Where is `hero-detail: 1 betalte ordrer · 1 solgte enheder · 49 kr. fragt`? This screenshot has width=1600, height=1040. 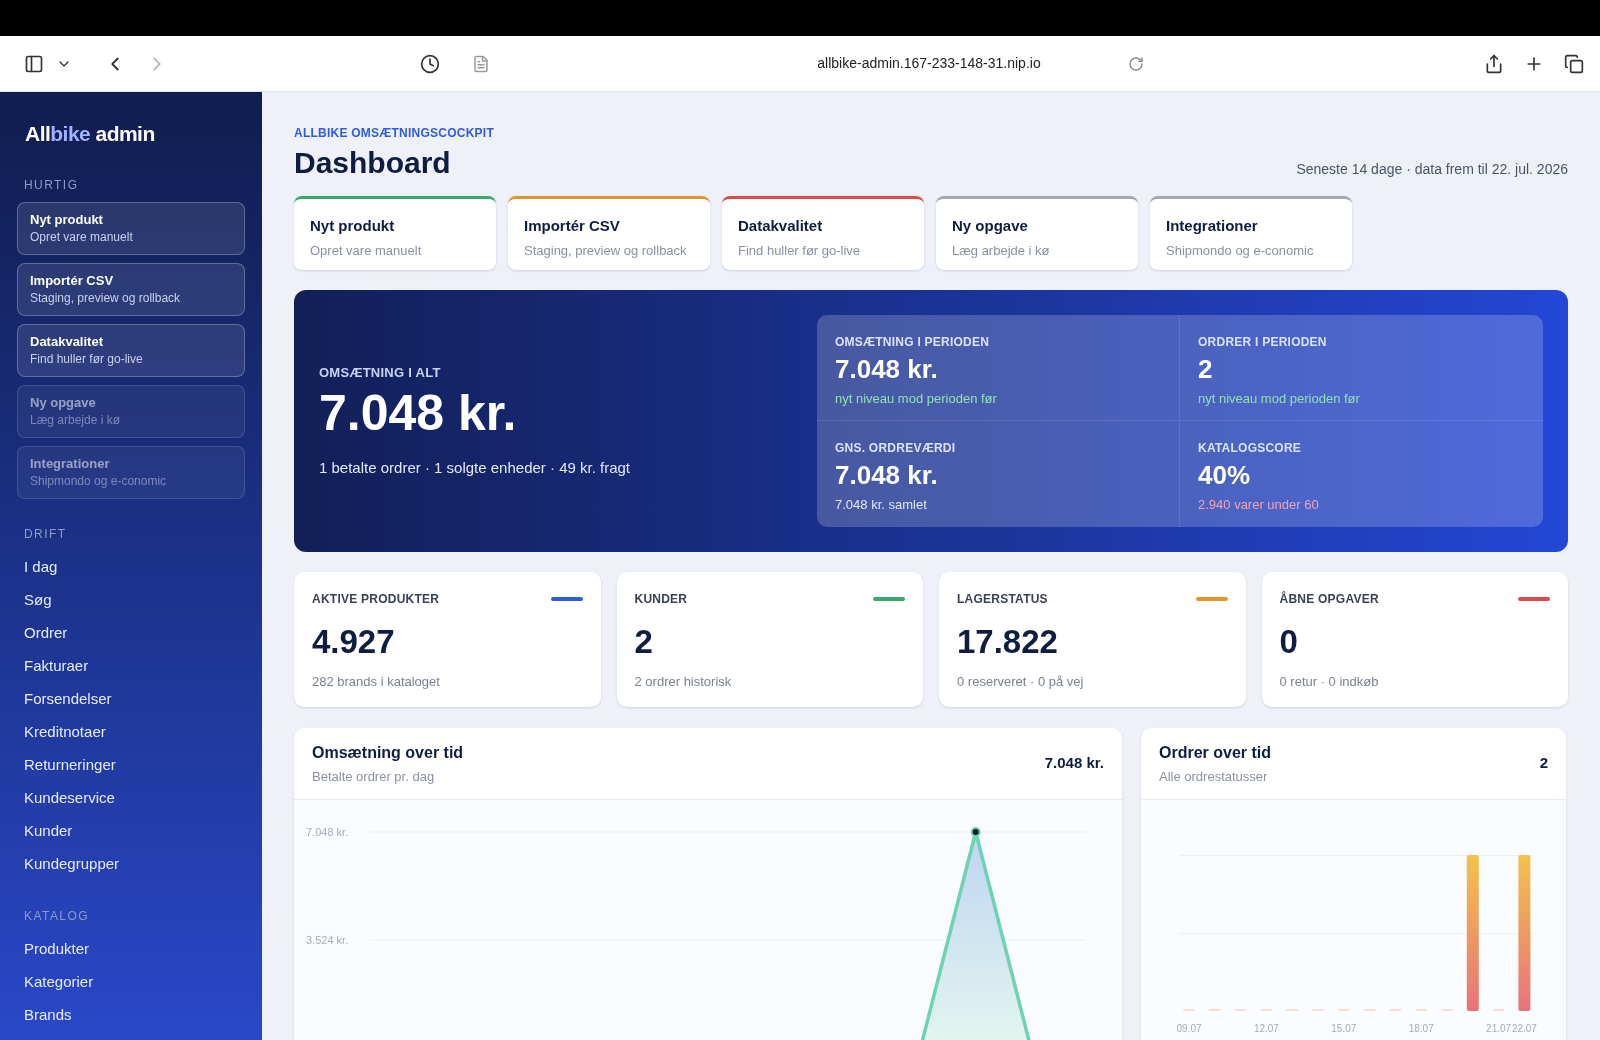
hero-detail: 1 betalte ordrer · 1 solgte enheder · 49 kr. fragt is located at coordinates (475, 467).